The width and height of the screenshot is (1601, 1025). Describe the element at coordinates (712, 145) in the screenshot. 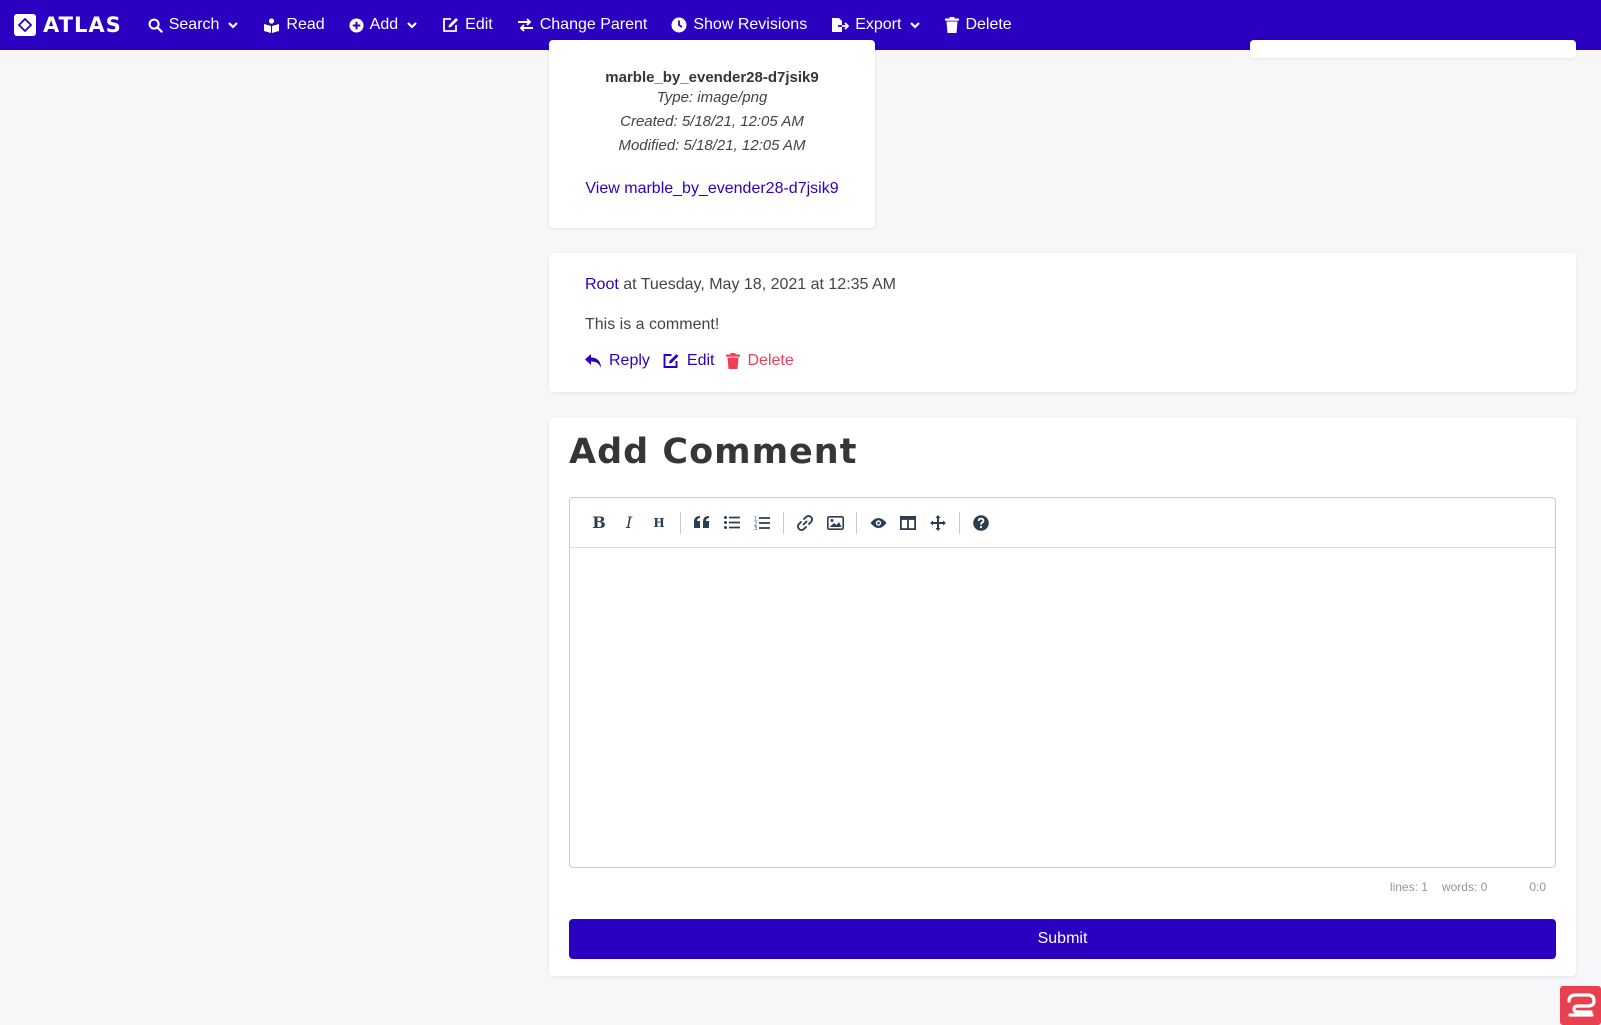

I see `file-modified: Modified: 5/18/21, 12:05 AM` at that location.